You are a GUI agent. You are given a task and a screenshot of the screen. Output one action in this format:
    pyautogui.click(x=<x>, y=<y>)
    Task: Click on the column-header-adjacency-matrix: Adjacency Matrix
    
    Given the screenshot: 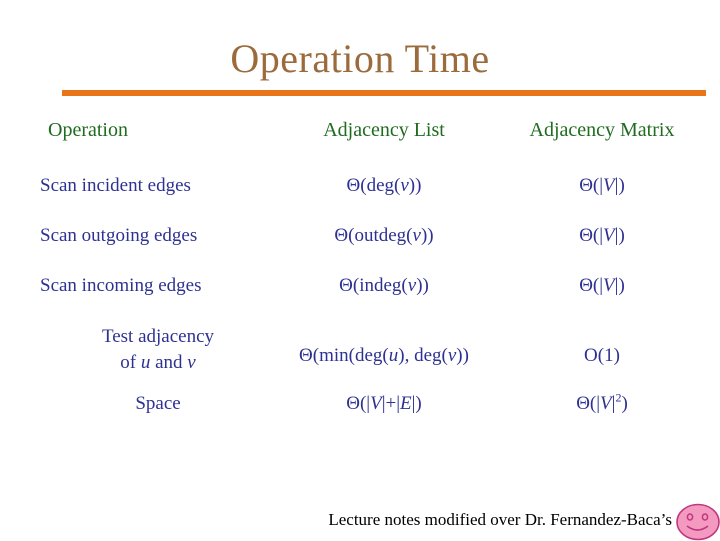 What is the action you would take?
    pyautogui.click(x=602, y=130)
    